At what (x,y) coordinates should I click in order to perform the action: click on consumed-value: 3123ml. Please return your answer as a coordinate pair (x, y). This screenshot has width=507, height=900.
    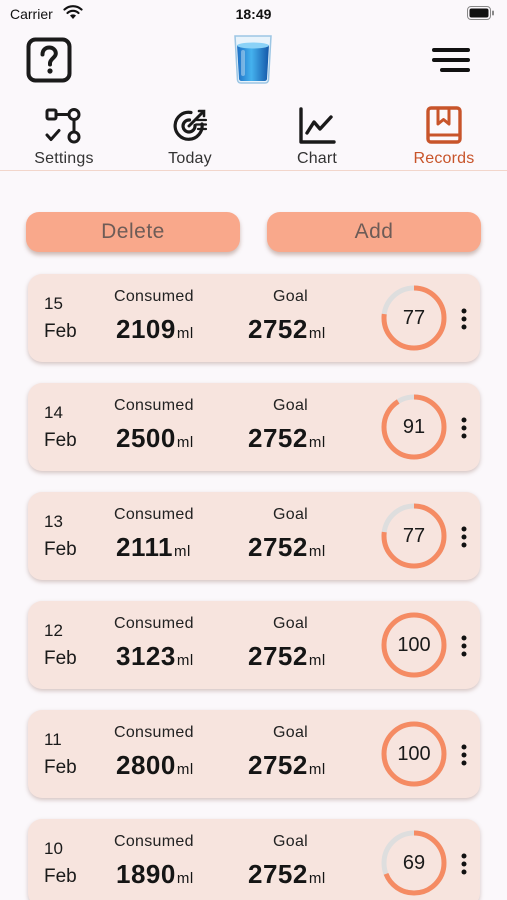
    Looking at the image, I should click on (155, 656).